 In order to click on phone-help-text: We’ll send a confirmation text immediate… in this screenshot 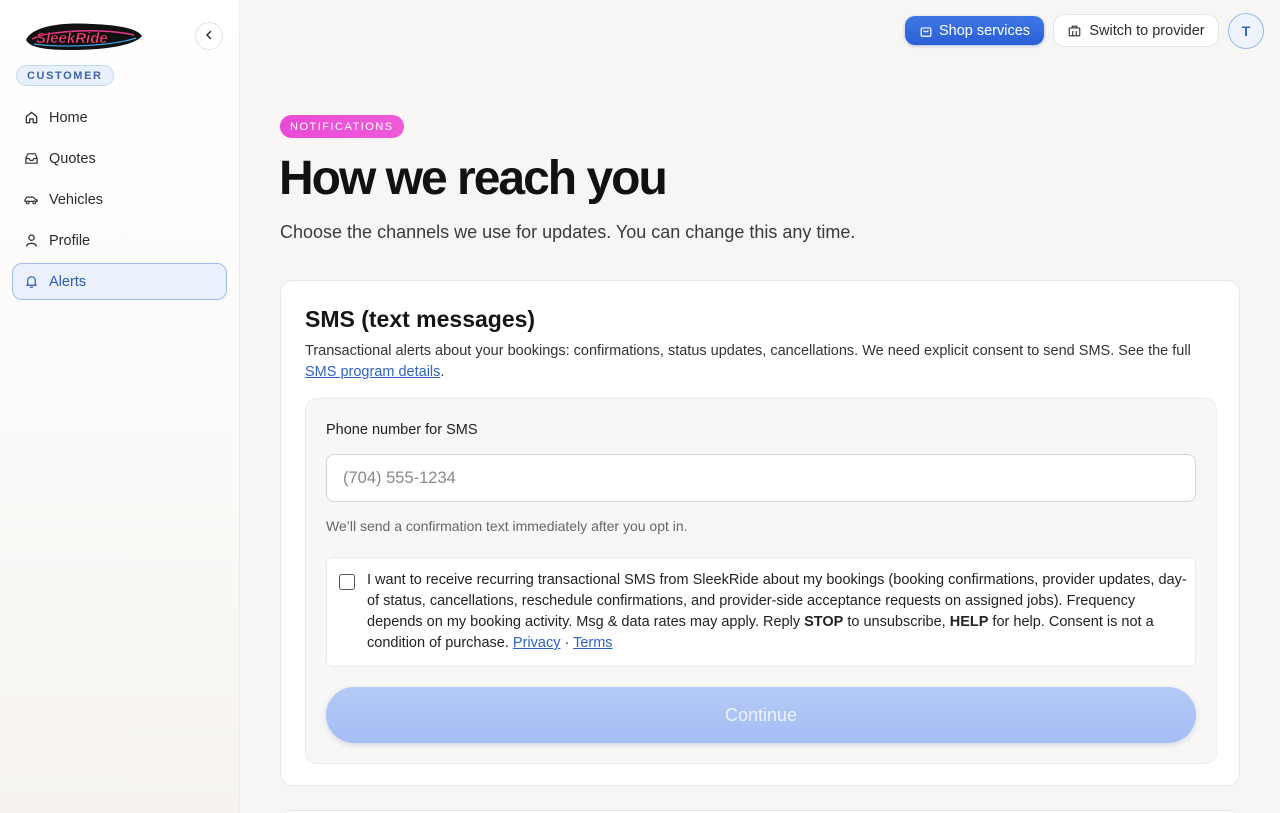, I will do `click(507, 526)`.